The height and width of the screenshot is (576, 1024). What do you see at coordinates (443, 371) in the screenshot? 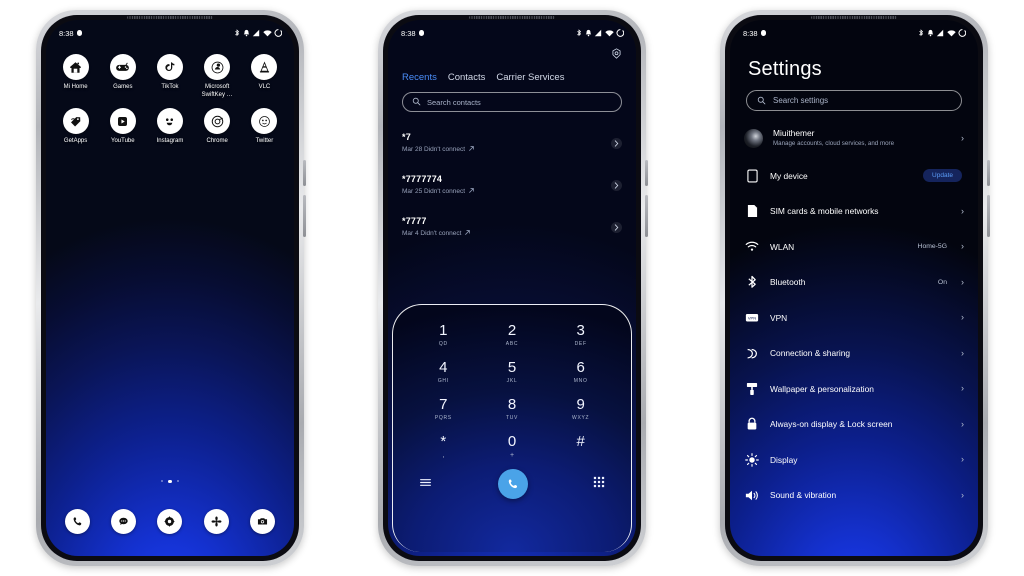
I see `key-4: 4 GHI` at bounding box center [443, 371].